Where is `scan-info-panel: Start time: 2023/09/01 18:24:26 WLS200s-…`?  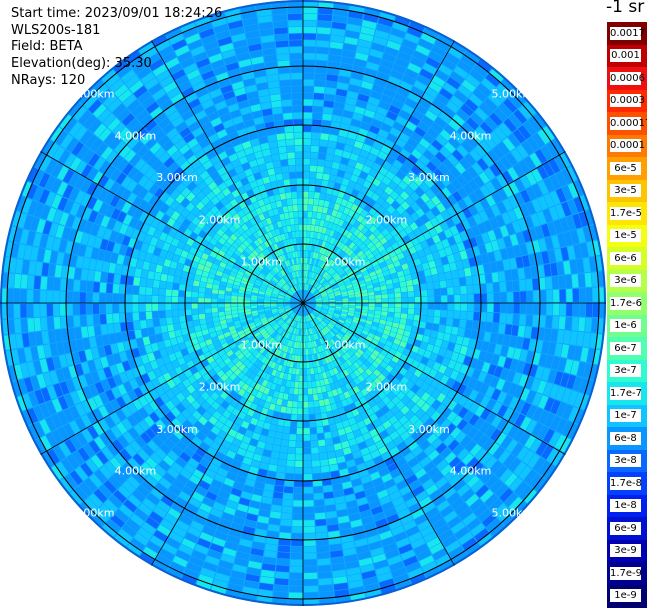 scan-info-panel: Start time: 2023/09/01 18:24:26 WLS200s-… is located at coordinates (116, 48).